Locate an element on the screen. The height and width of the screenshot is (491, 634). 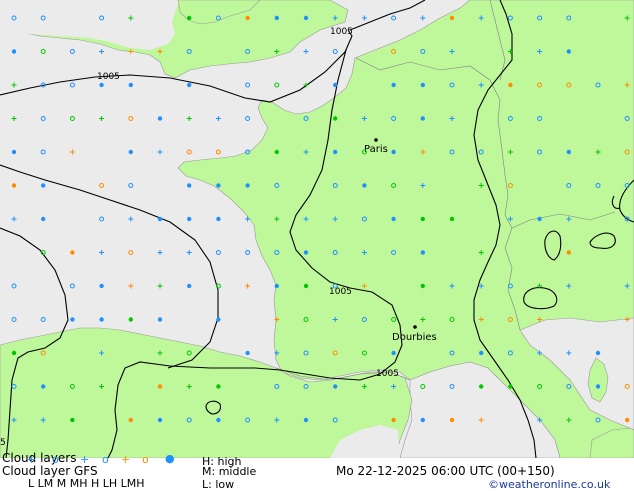
datetime-label: Mo 22-12-2025 06:00 UTC (00+150) is located at coordinates (445, 471).